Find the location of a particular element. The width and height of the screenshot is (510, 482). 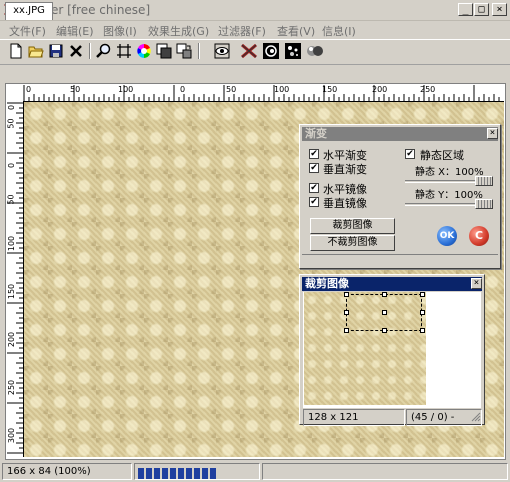

ok-button: OK is located at coordinates (447, 236).